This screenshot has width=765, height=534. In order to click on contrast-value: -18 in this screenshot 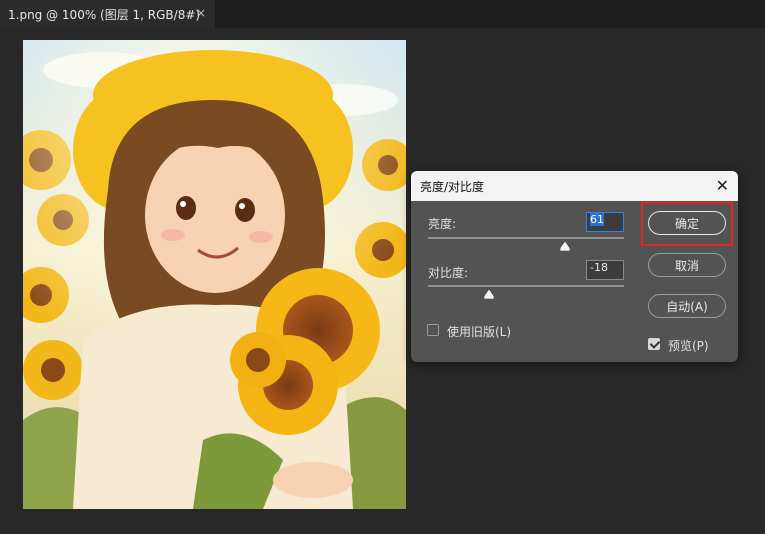, I will do `click(599, 267)`.